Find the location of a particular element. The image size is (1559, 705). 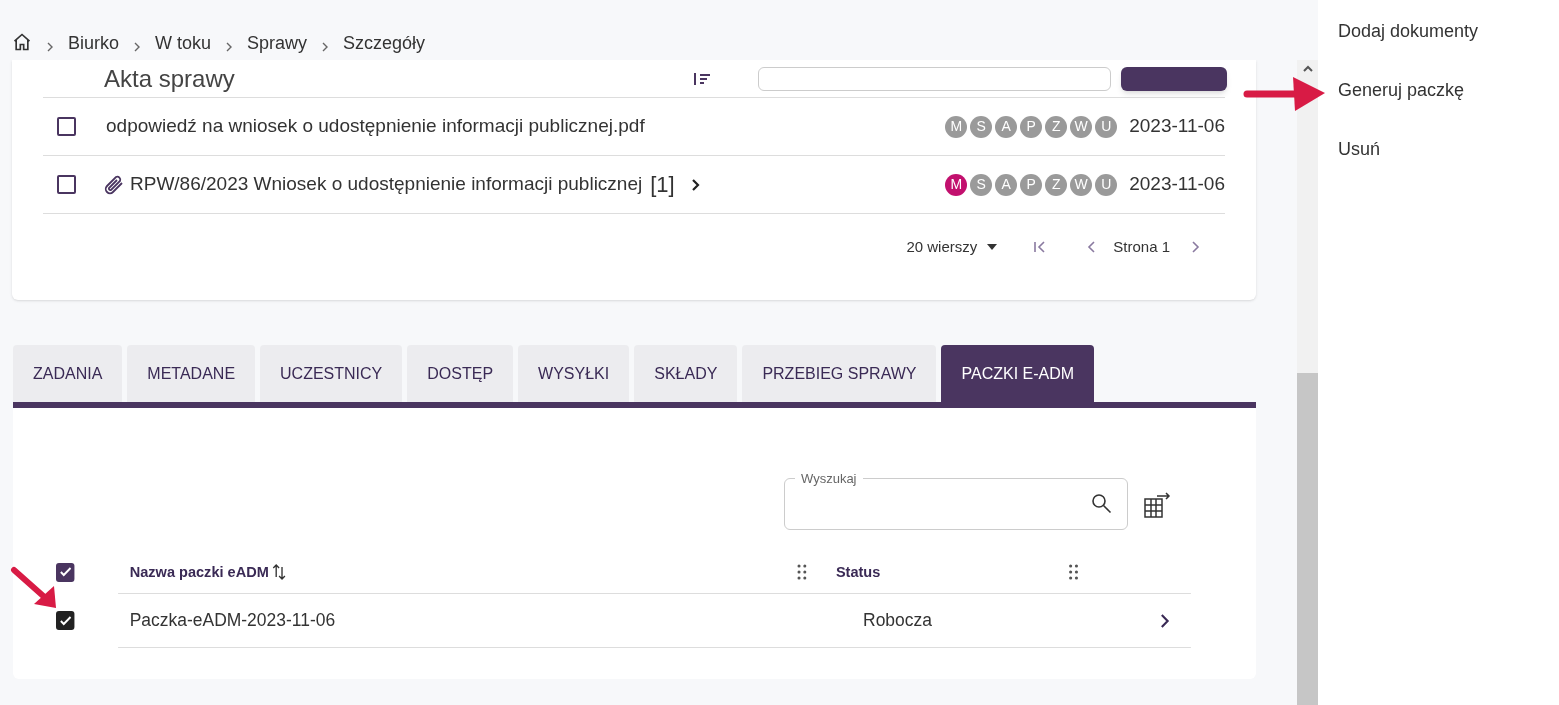

package-name: Paczka-eADM-2023-11-06 is located at coordinates (491, 620).